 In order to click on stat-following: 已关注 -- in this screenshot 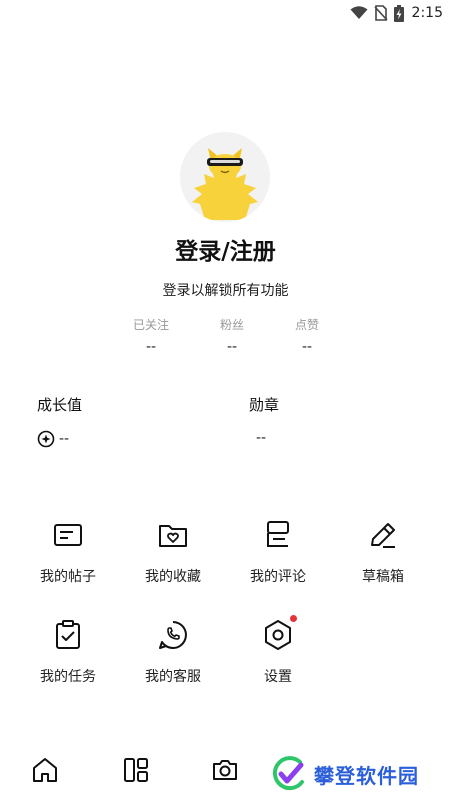, I will do `click(151, 335)`.